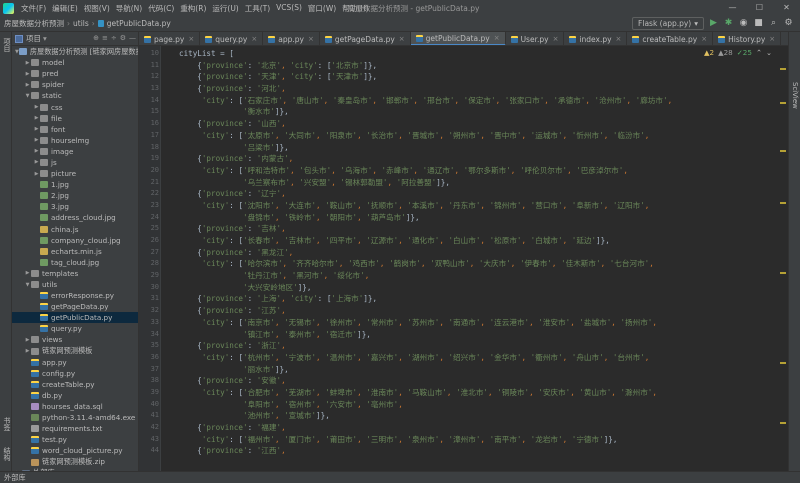 The height and width of the screenshot is (483, 800). Describe the element at coordinates (75, 339) in the screenshot. I see `tree-item: ▶ views` at that location.